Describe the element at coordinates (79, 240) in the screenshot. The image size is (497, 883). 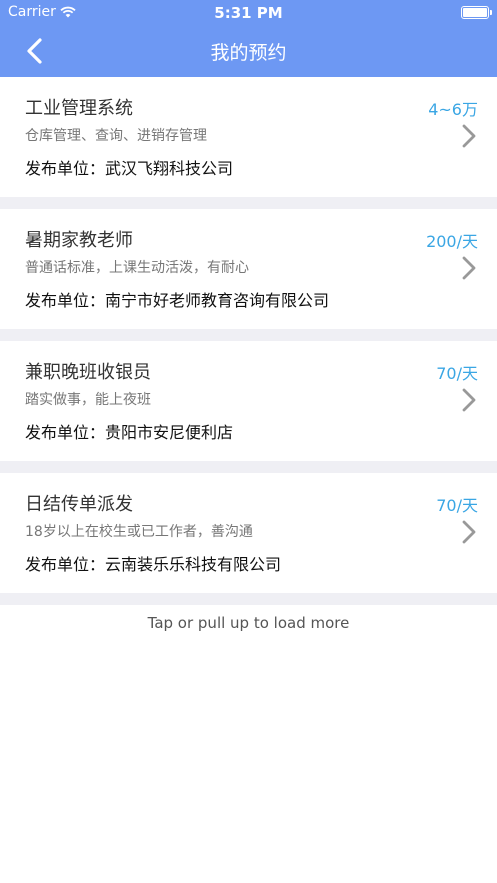
I see `job-title: 暑期家教老师` at that location.